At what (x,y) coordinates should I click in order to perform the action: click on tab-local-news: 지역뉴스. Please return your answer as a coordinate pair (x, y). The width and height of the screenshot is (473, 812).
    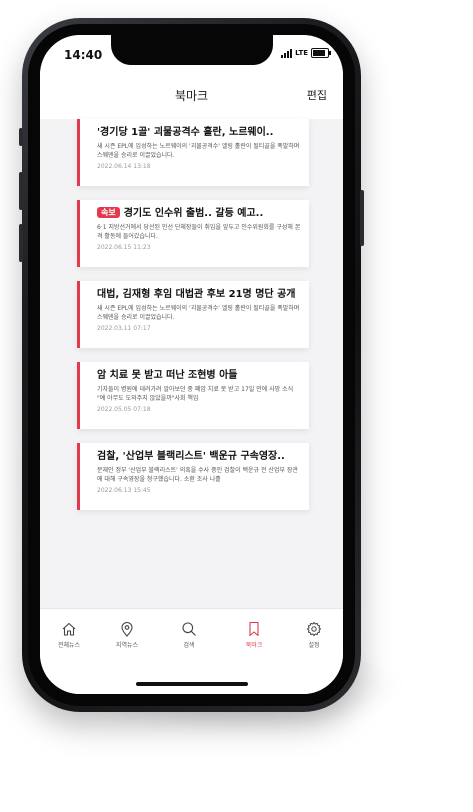
    Looking at the image, I should click on (127, 635).